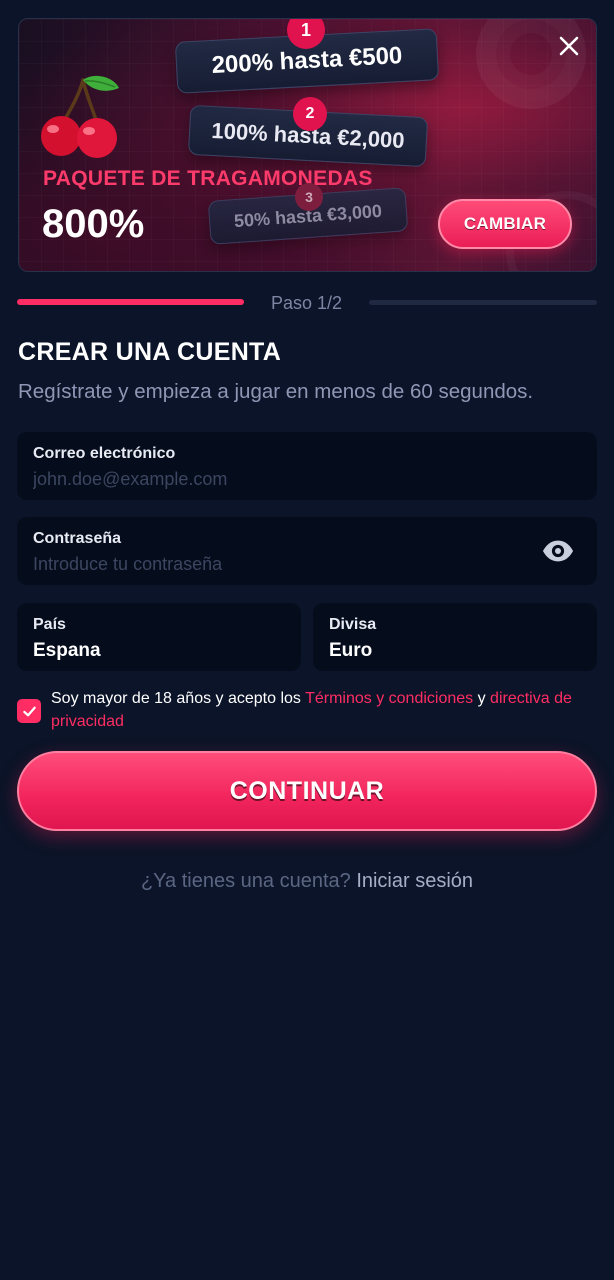 Image resolution: width=614 pixels, height=1280 pixels. Describe the element at coordinates (310, 114) in the screenshot. I see `bonus-tier-number: 2` at that location.